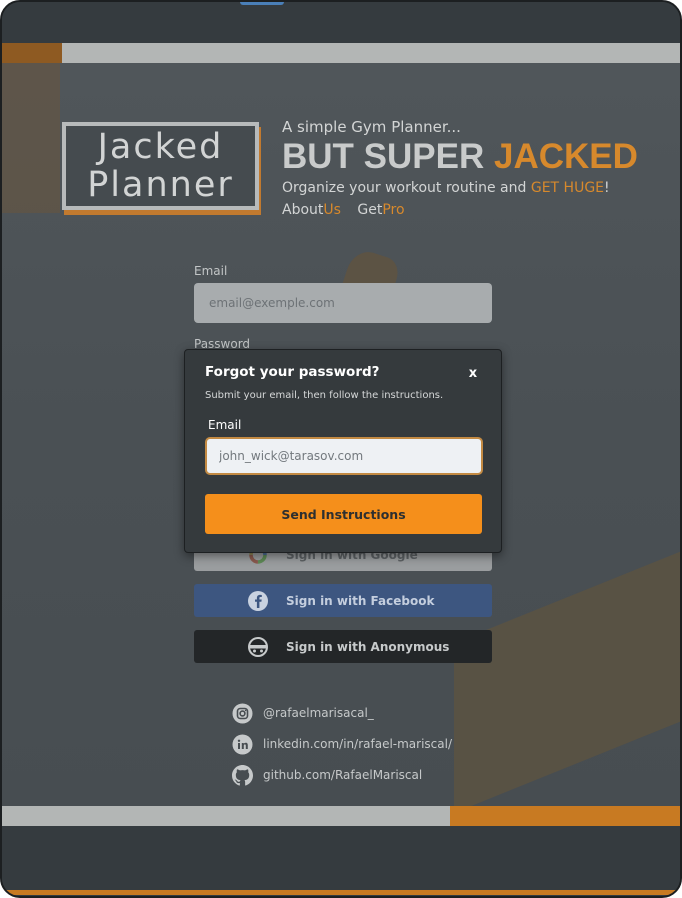 This screenshot has width=682, height=898. What do you see at coordinates (607, 188) in the screenshot?
I see `tagline-end: !` at bounding box center [607, 188].